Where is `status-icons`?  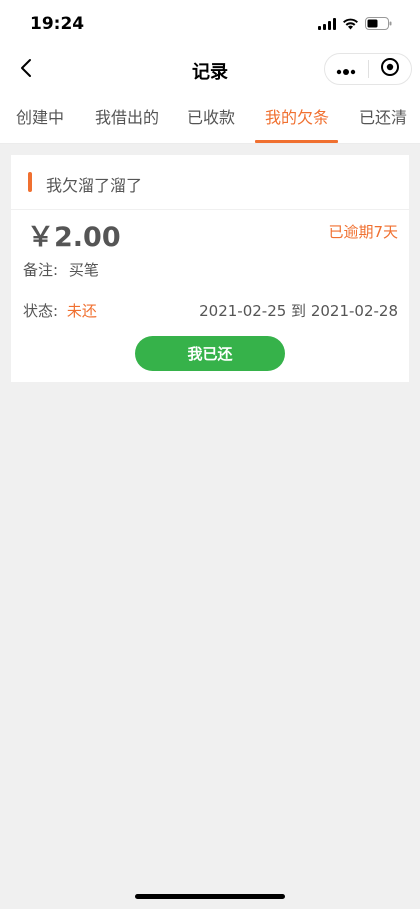 status-icons is located at coordinates (355, 24).